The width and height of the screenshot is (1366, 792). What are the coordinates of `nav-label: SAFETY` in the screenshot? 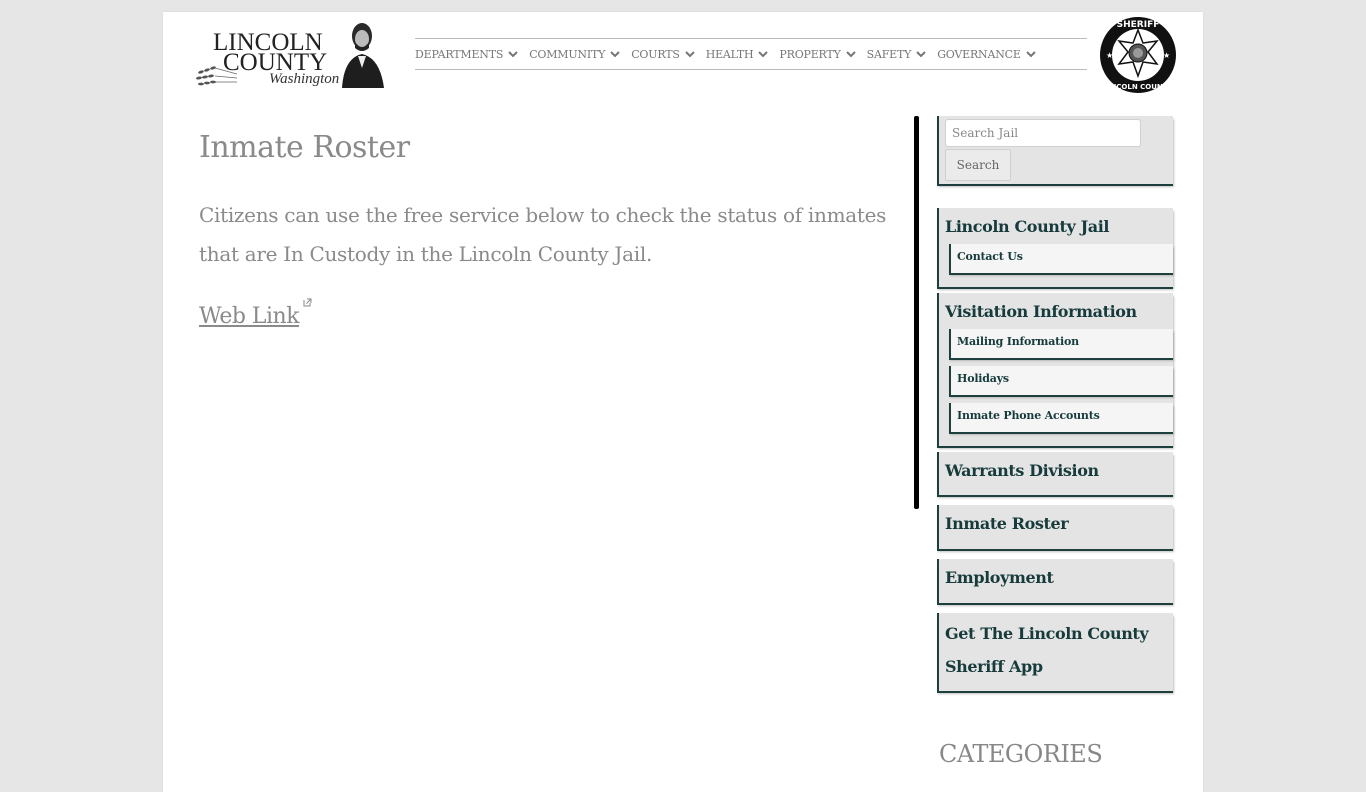 It's located at (889, 54).